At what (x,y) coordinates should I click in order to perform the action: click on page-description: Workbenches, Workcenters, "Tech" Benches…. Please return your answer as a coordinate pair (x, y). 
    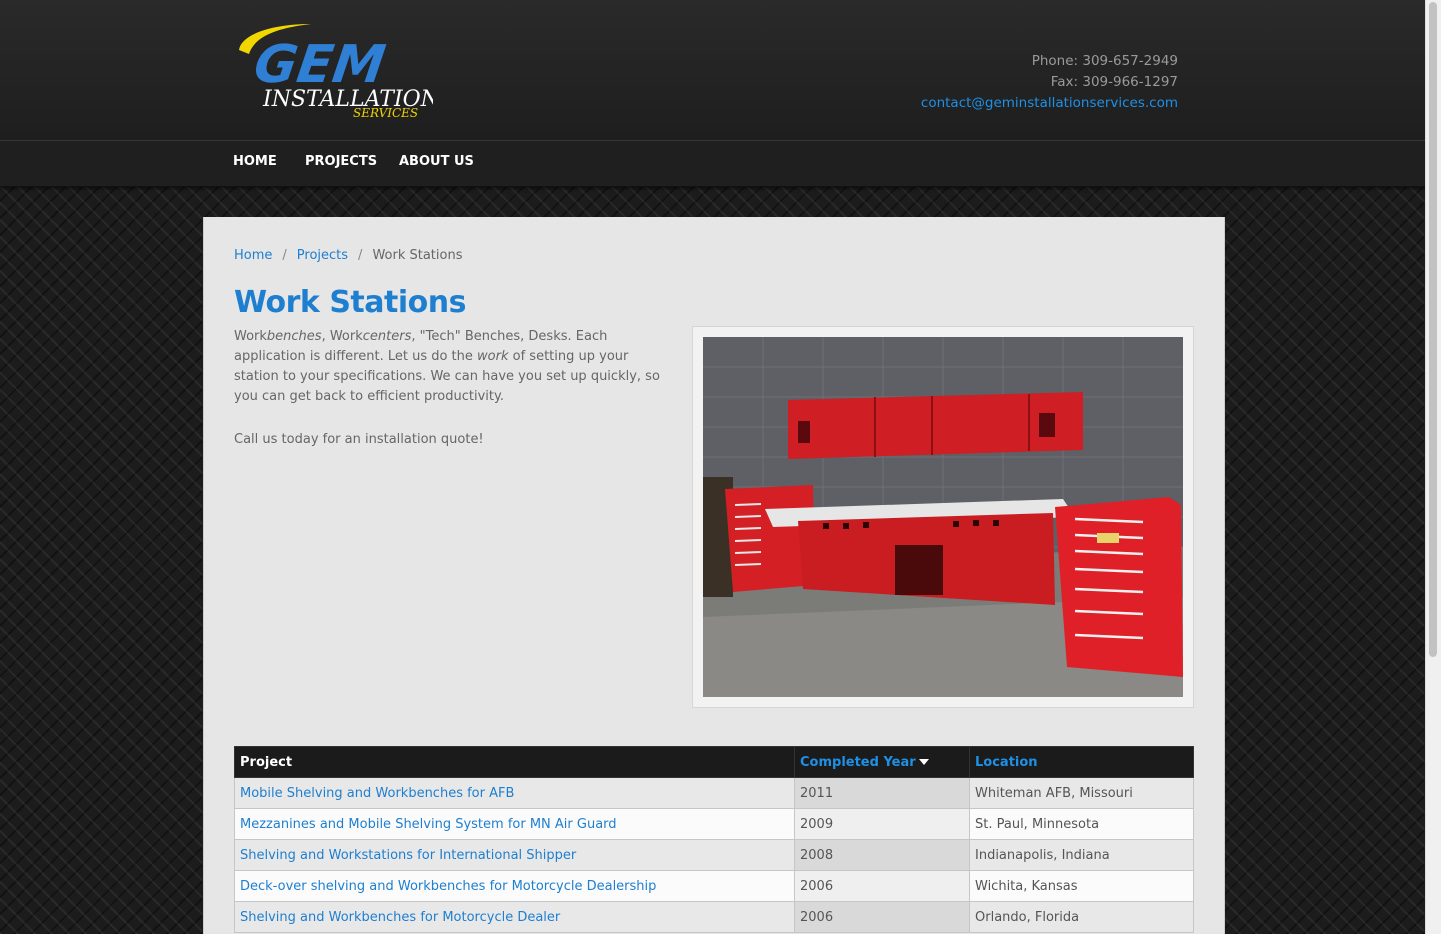
    Looking at the image, I should click on (449, 367).